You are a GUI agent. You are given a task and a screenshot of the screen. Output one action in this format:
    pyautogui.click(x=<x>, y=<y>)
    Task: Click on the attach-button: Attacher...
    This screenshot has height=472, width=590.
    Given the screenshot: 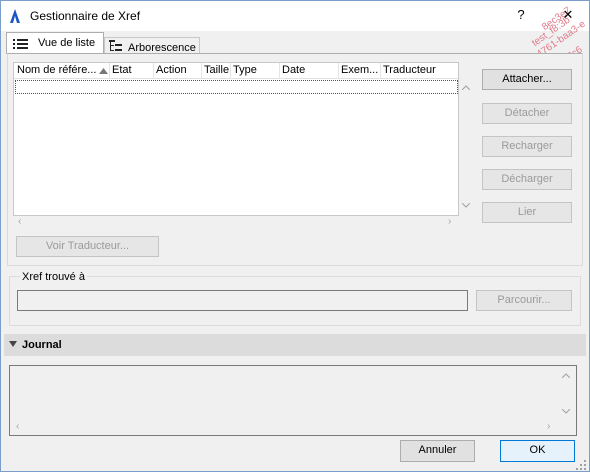 What is the action you would take?
    pyautogui.click(x=527, y=79)
    